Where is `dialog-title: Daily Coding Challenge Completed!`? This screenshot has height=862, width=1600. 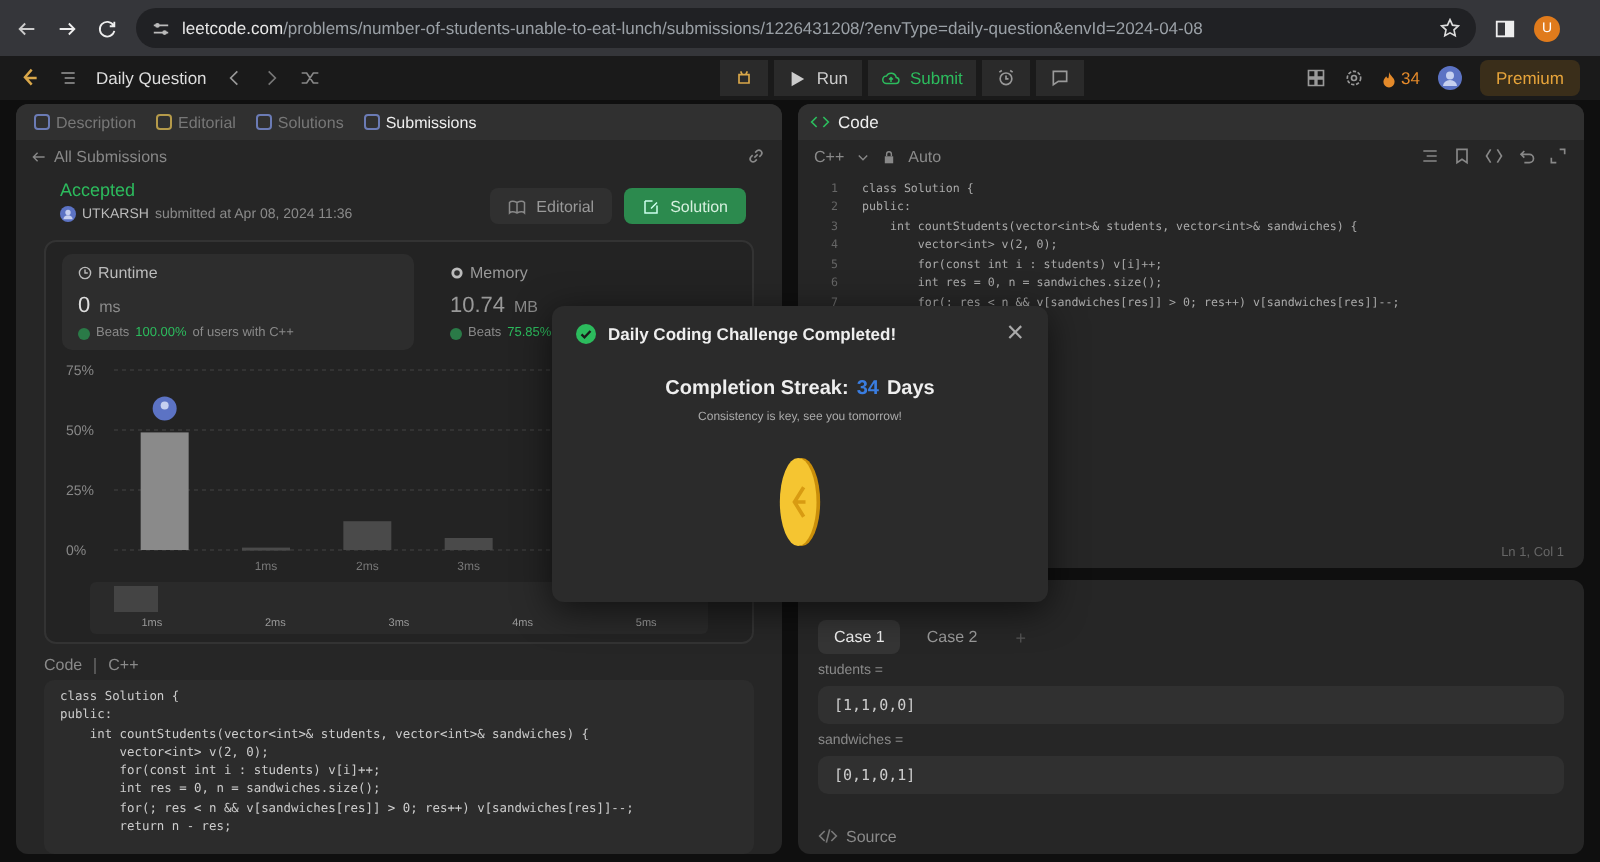
dialog-title: Daily Coding Challenge Completed! is located at coordinates (752, 334).